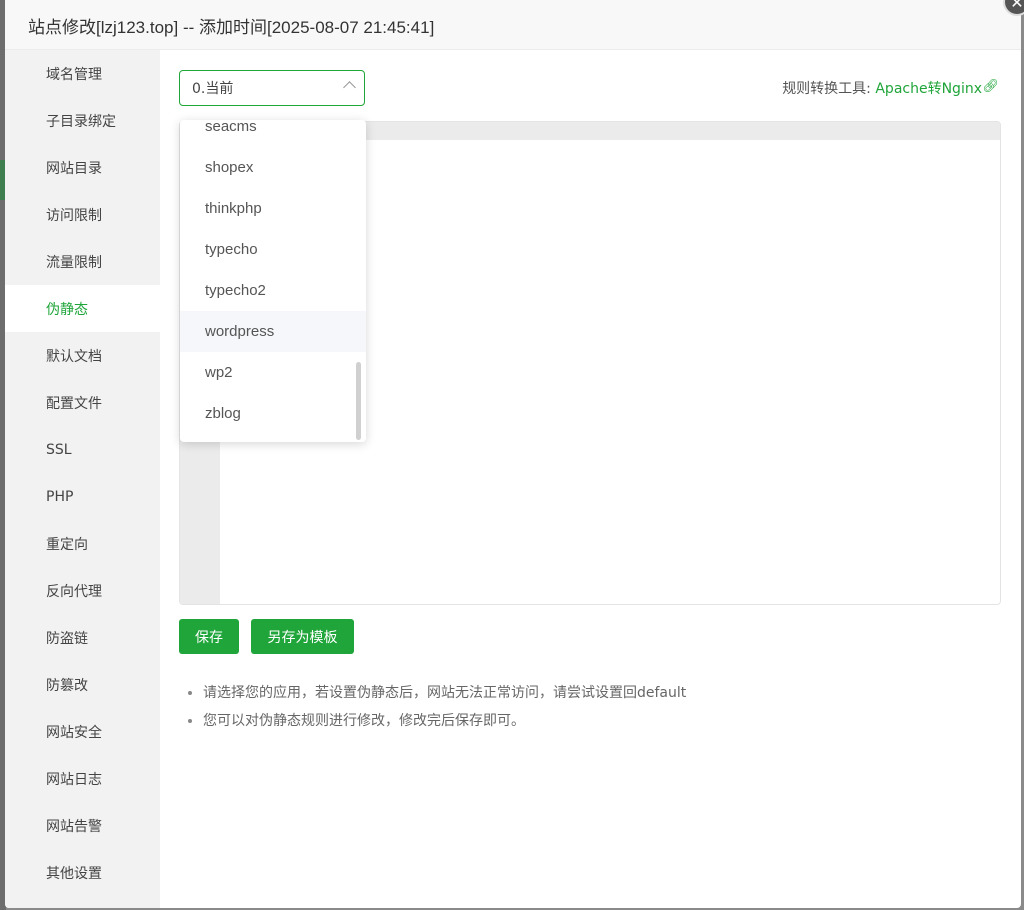 The image size is (1024, 910). What do you see at coordinates (82, 731) in the screenshot?
I see `sidebar-item-site-security: 网站安全` at bounding box center [82, 731].